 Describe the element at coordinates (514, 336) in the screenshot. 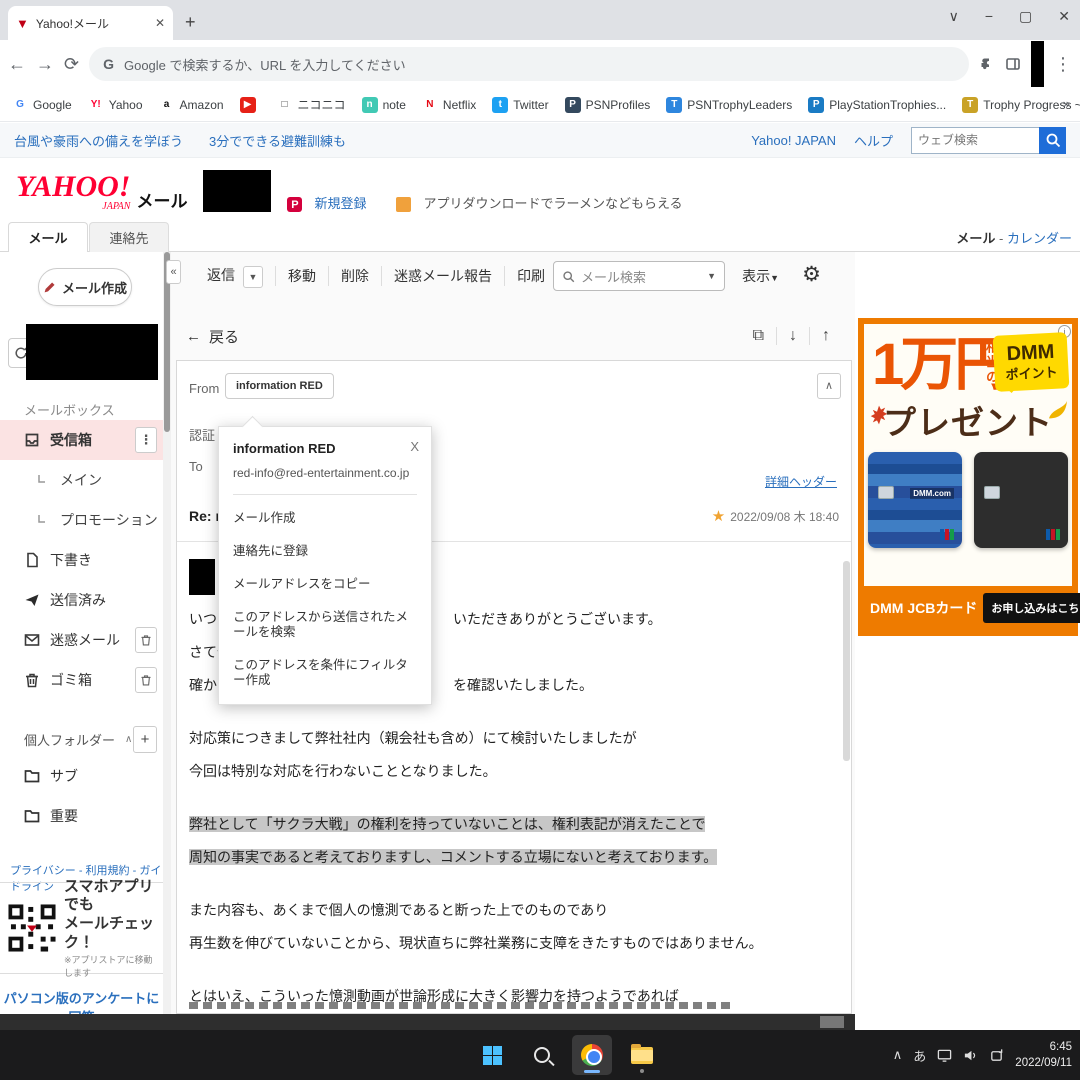

I see `mail-back-bar: ← 戻る ⧉ ↓ ↑` at that location.